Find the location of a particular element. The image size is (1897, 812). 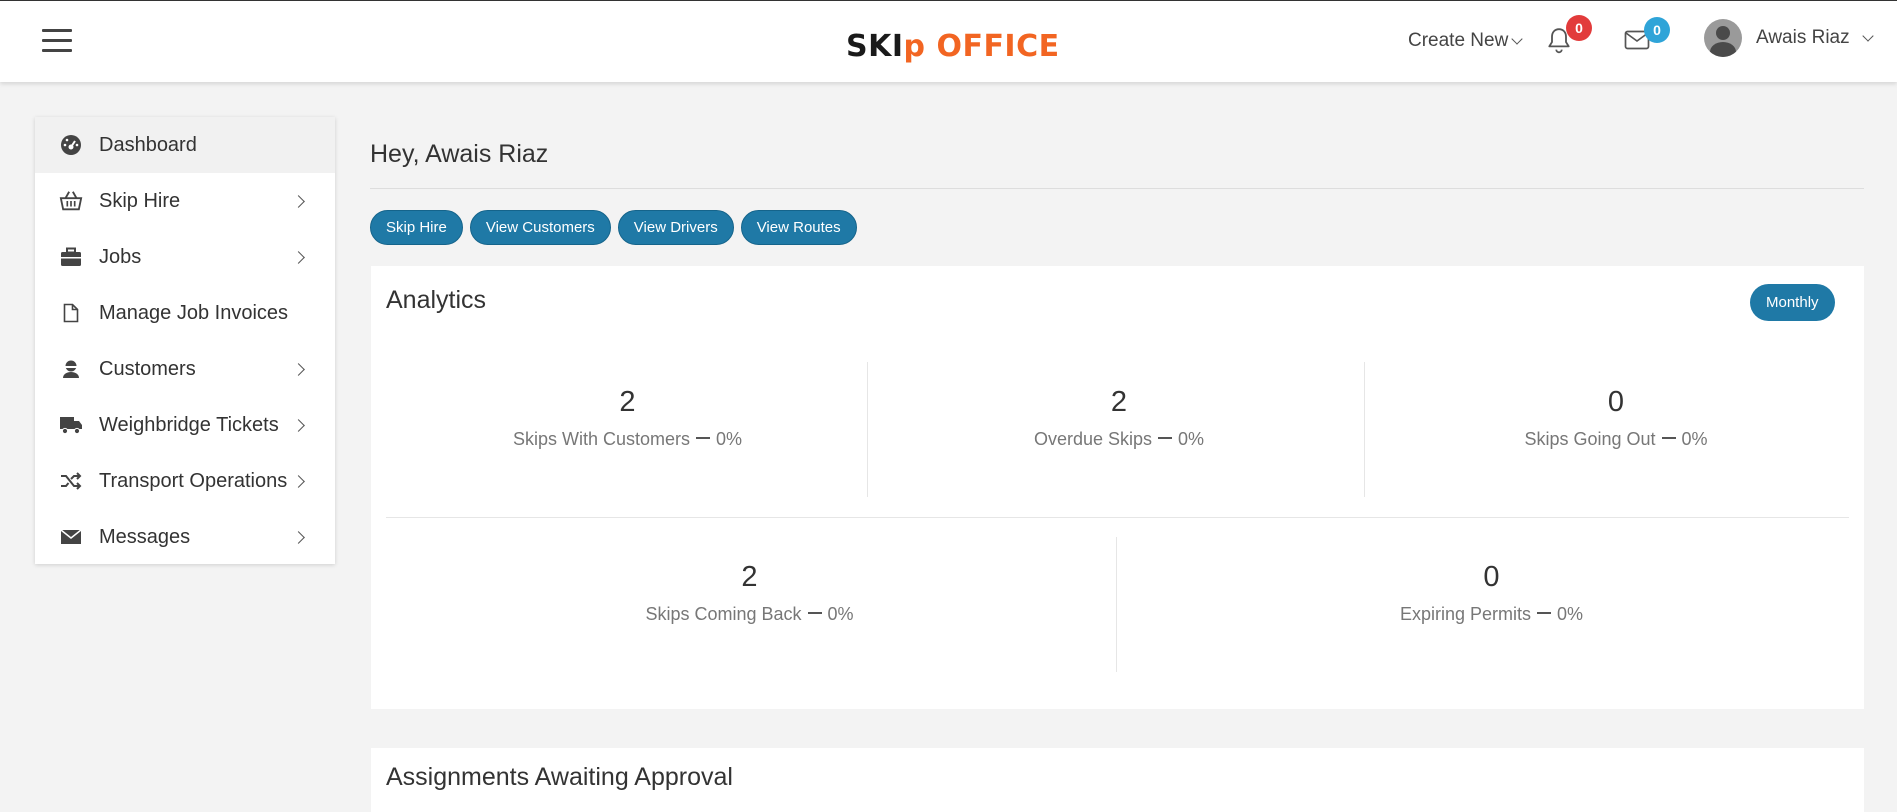

notifications-button: 0 is located at coordinates (1569, 36).